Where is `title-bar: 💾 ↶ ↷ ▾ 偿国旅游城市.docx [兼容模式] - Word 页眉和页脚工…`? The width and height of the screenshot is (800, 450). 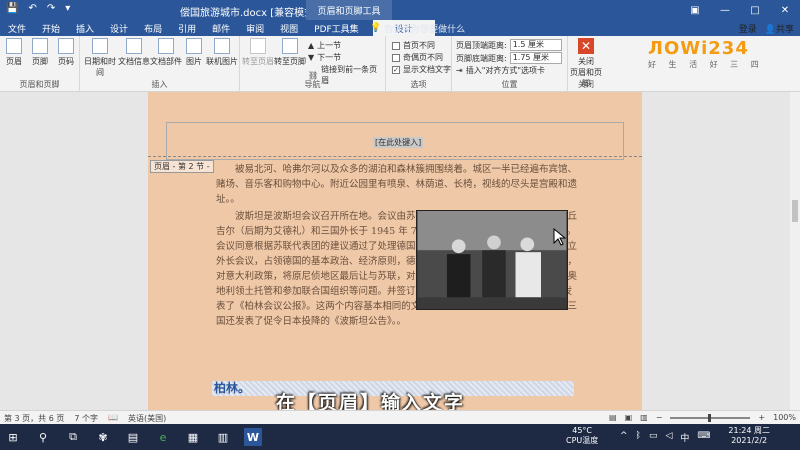
title-bar: 💾 ↶ ↷ ▾ 偿国旅游城市.docx [兼容模式] - Word 页眉和页脚工… is located at coordinates (400, 10).